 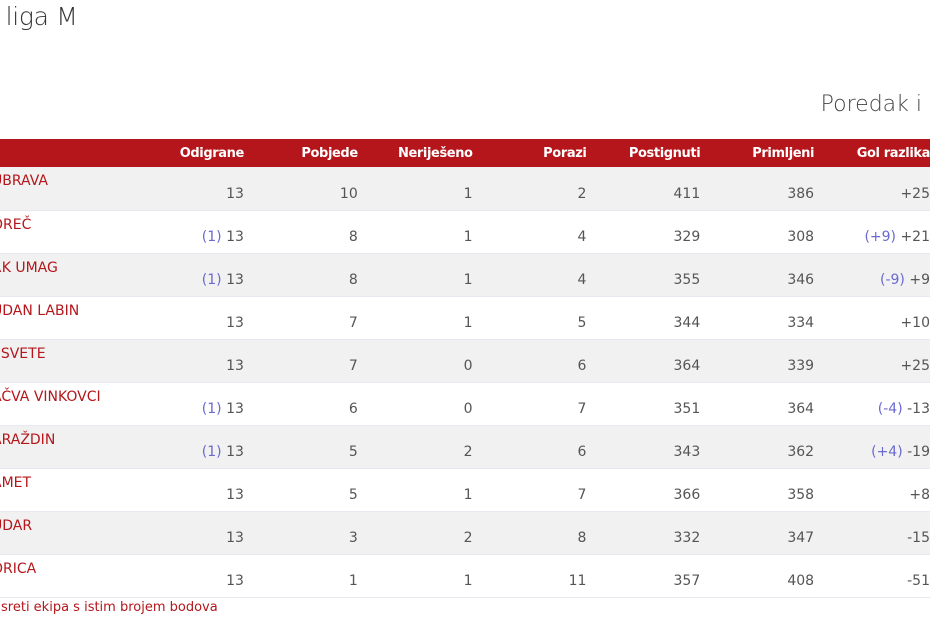 I want to click on goal-diff-cell: -51, so click(x=872, y=575).